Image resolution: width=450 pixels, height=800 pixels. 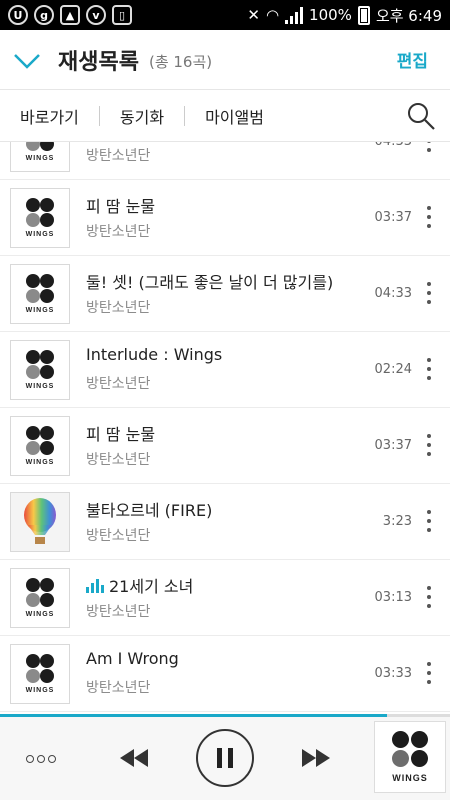 What do you see at coordinates (393, 673) in the screenshot?
I see `track-duration: 03:33` at bounding box center [393, 673].